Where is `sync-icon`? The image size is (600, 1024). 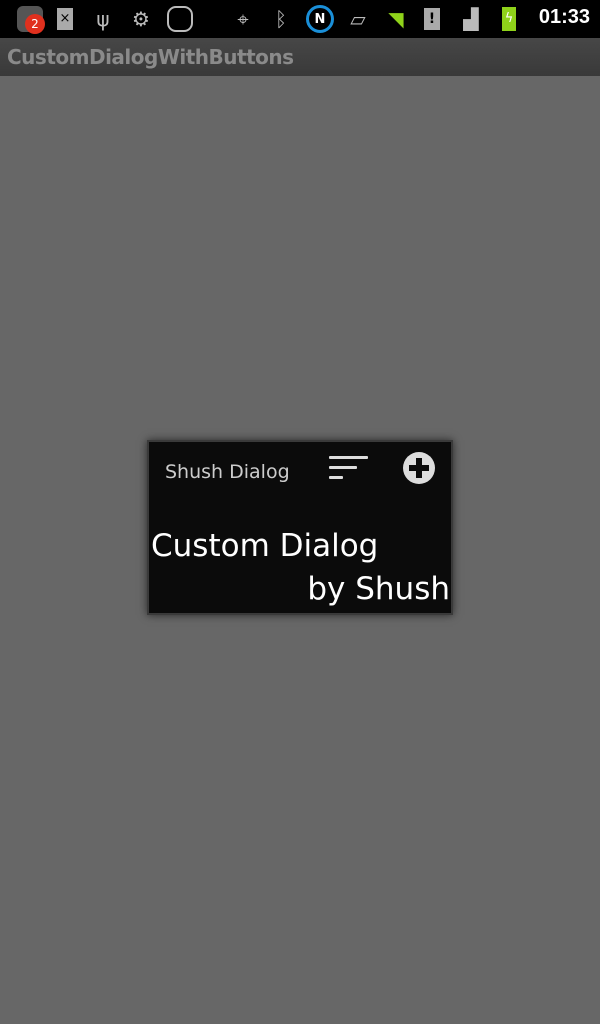 sync-icon is located at coordinates (180, 19).